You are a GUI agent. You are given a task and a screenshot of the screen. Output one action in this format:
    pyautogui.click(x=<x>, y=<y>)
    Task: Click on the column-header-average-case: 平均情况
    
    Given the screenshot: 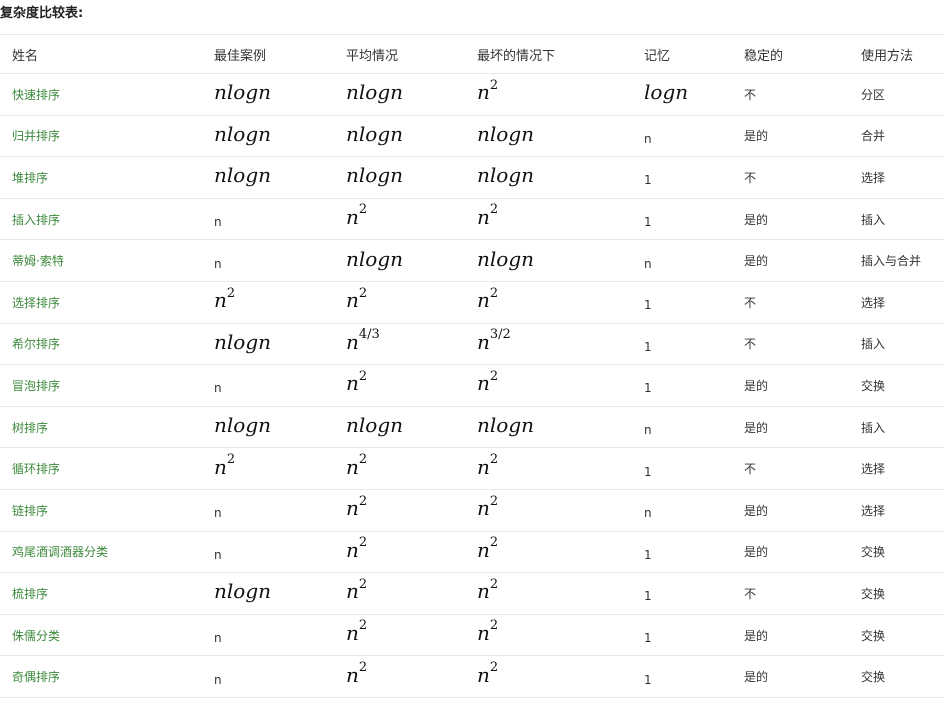 What is the action you would take?
    pyautogui.click(x=399, y=54)
    